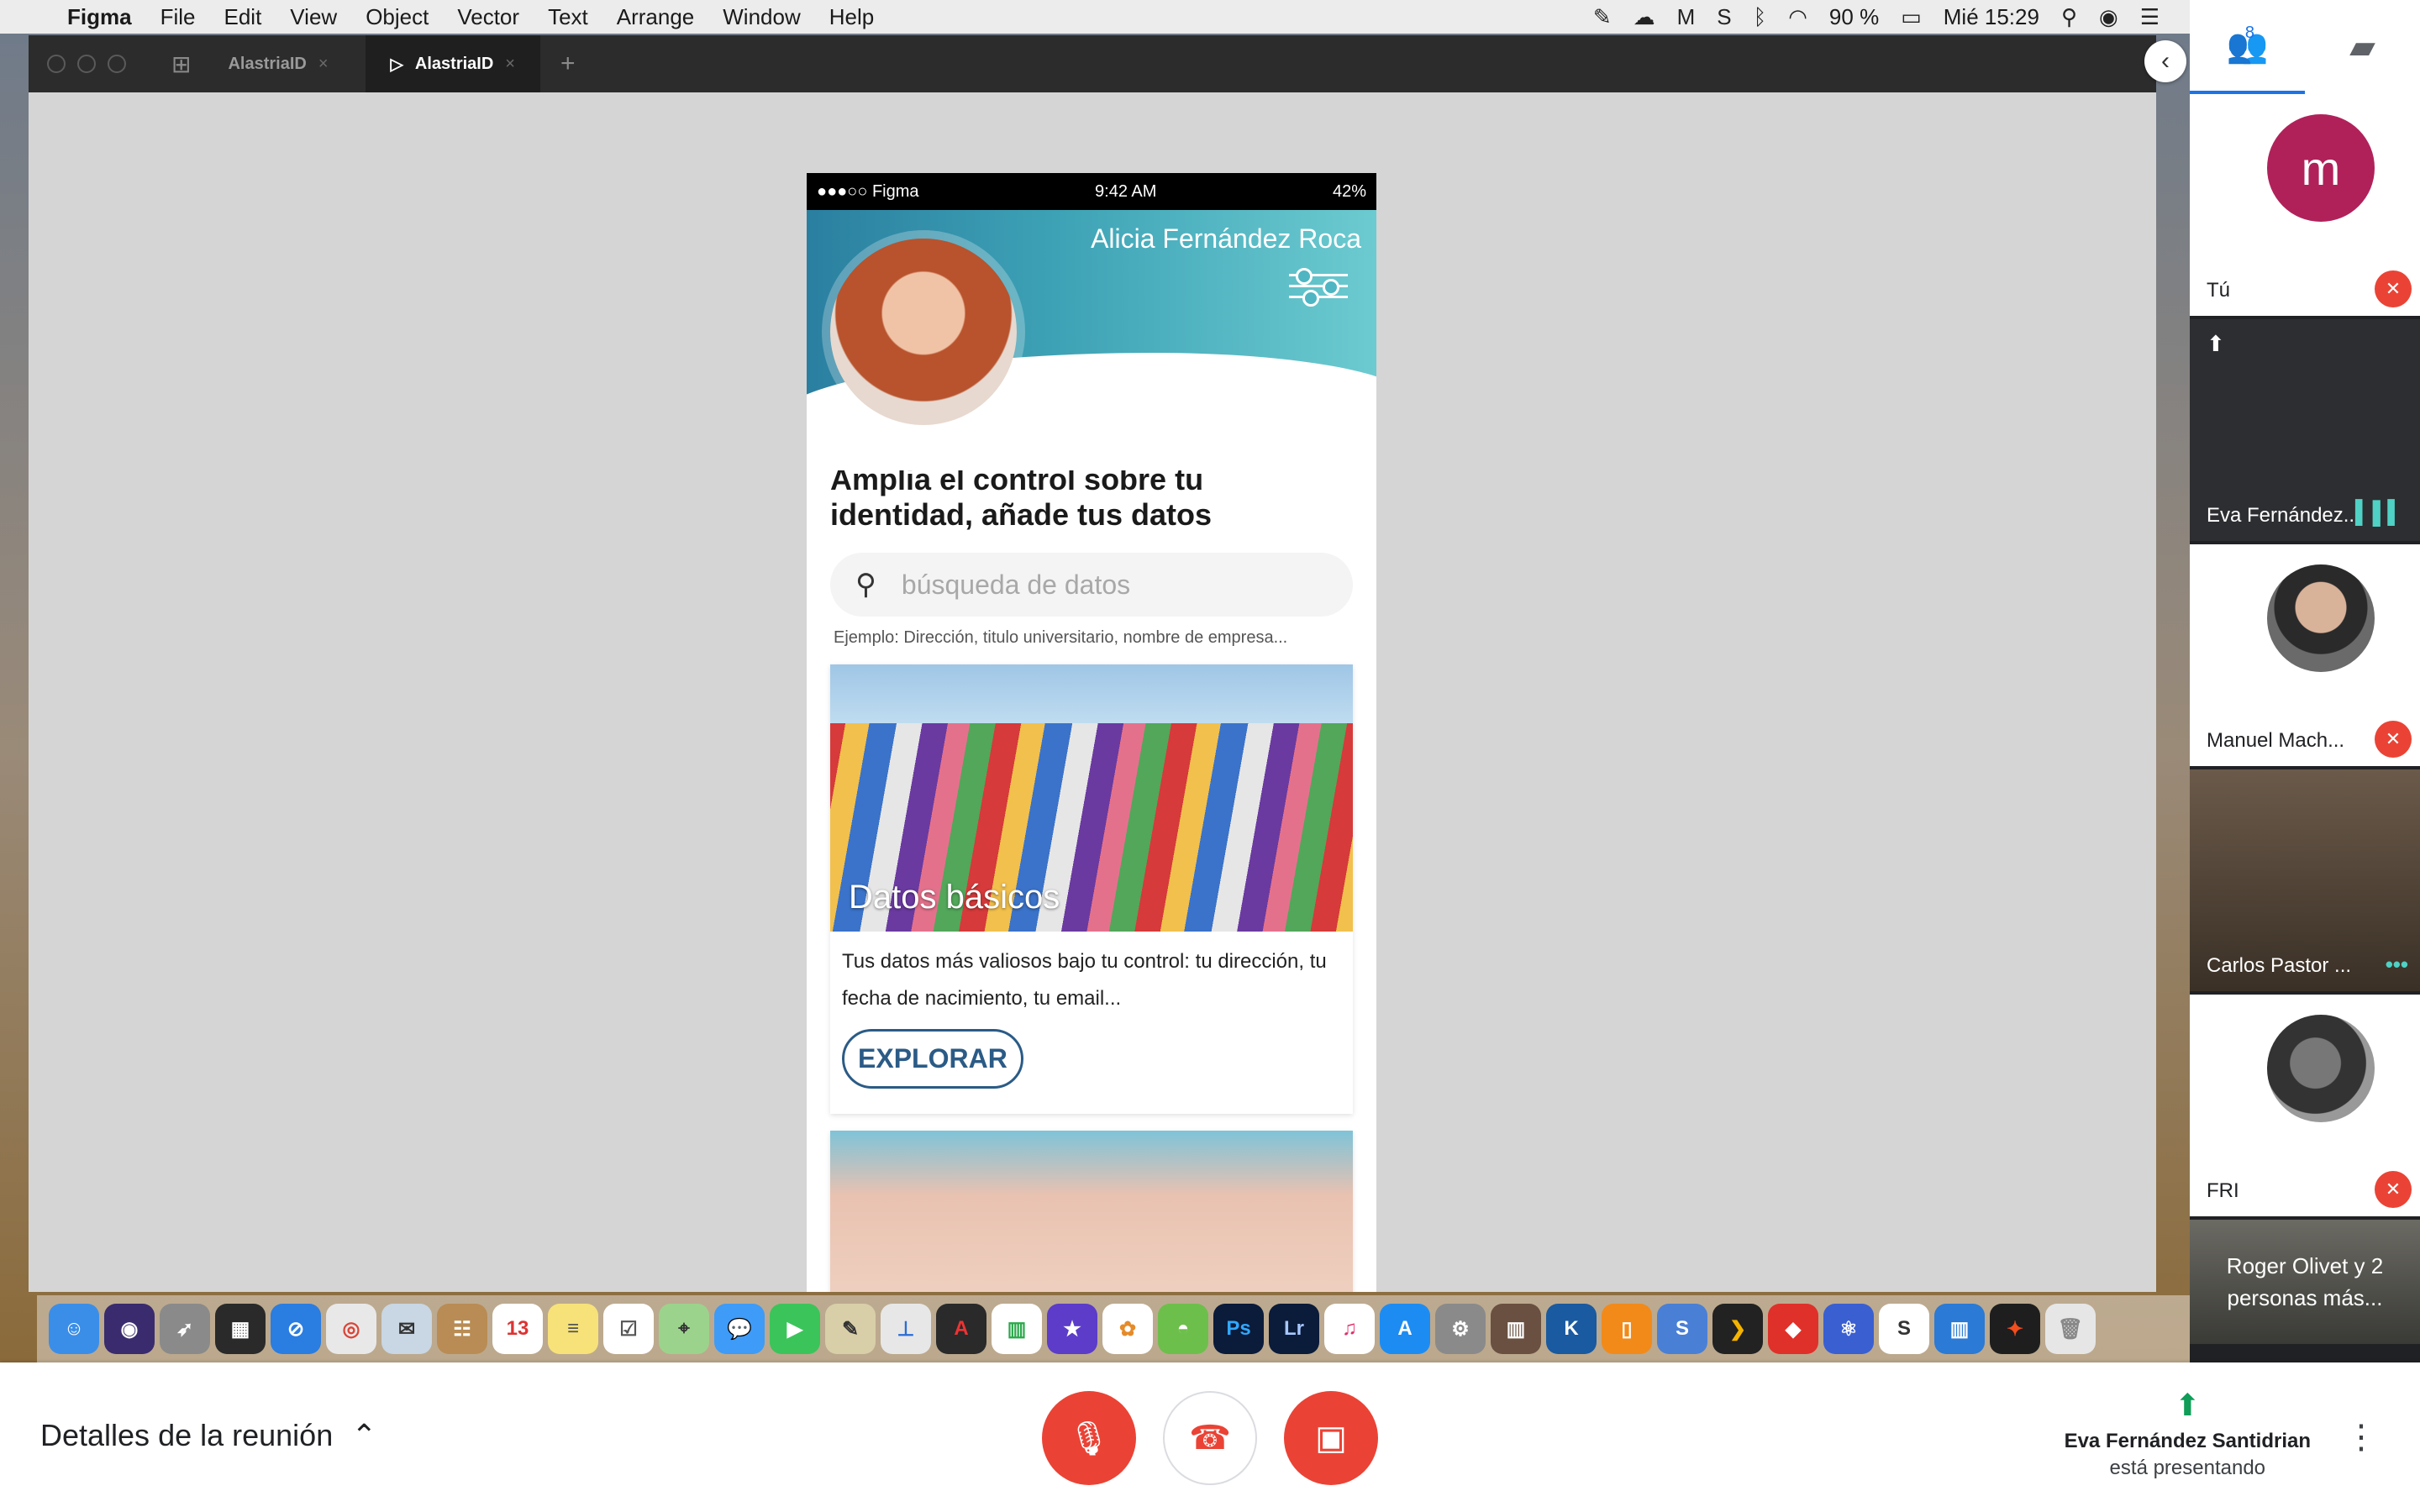  I want to click on settings-sliders-icon, so click(1318, 289).